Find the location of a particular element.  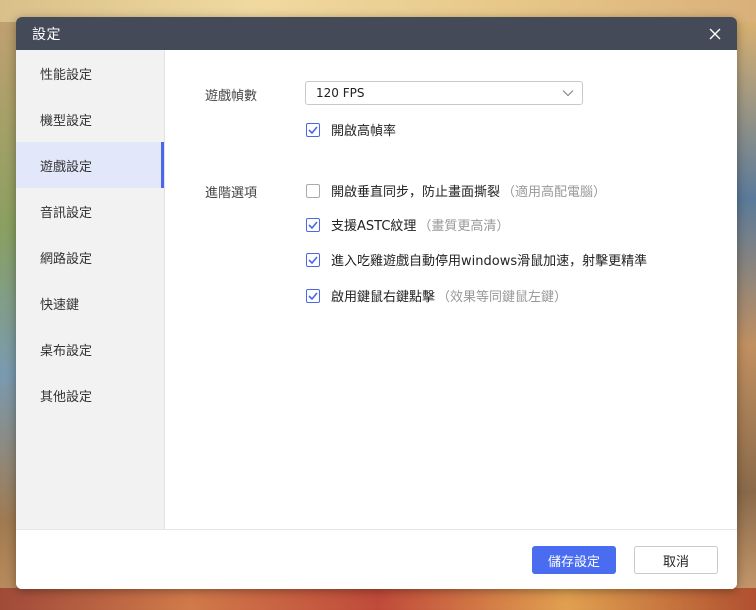

sidebar-item-label: 快速鍵 is located at coordinates (60, 305).